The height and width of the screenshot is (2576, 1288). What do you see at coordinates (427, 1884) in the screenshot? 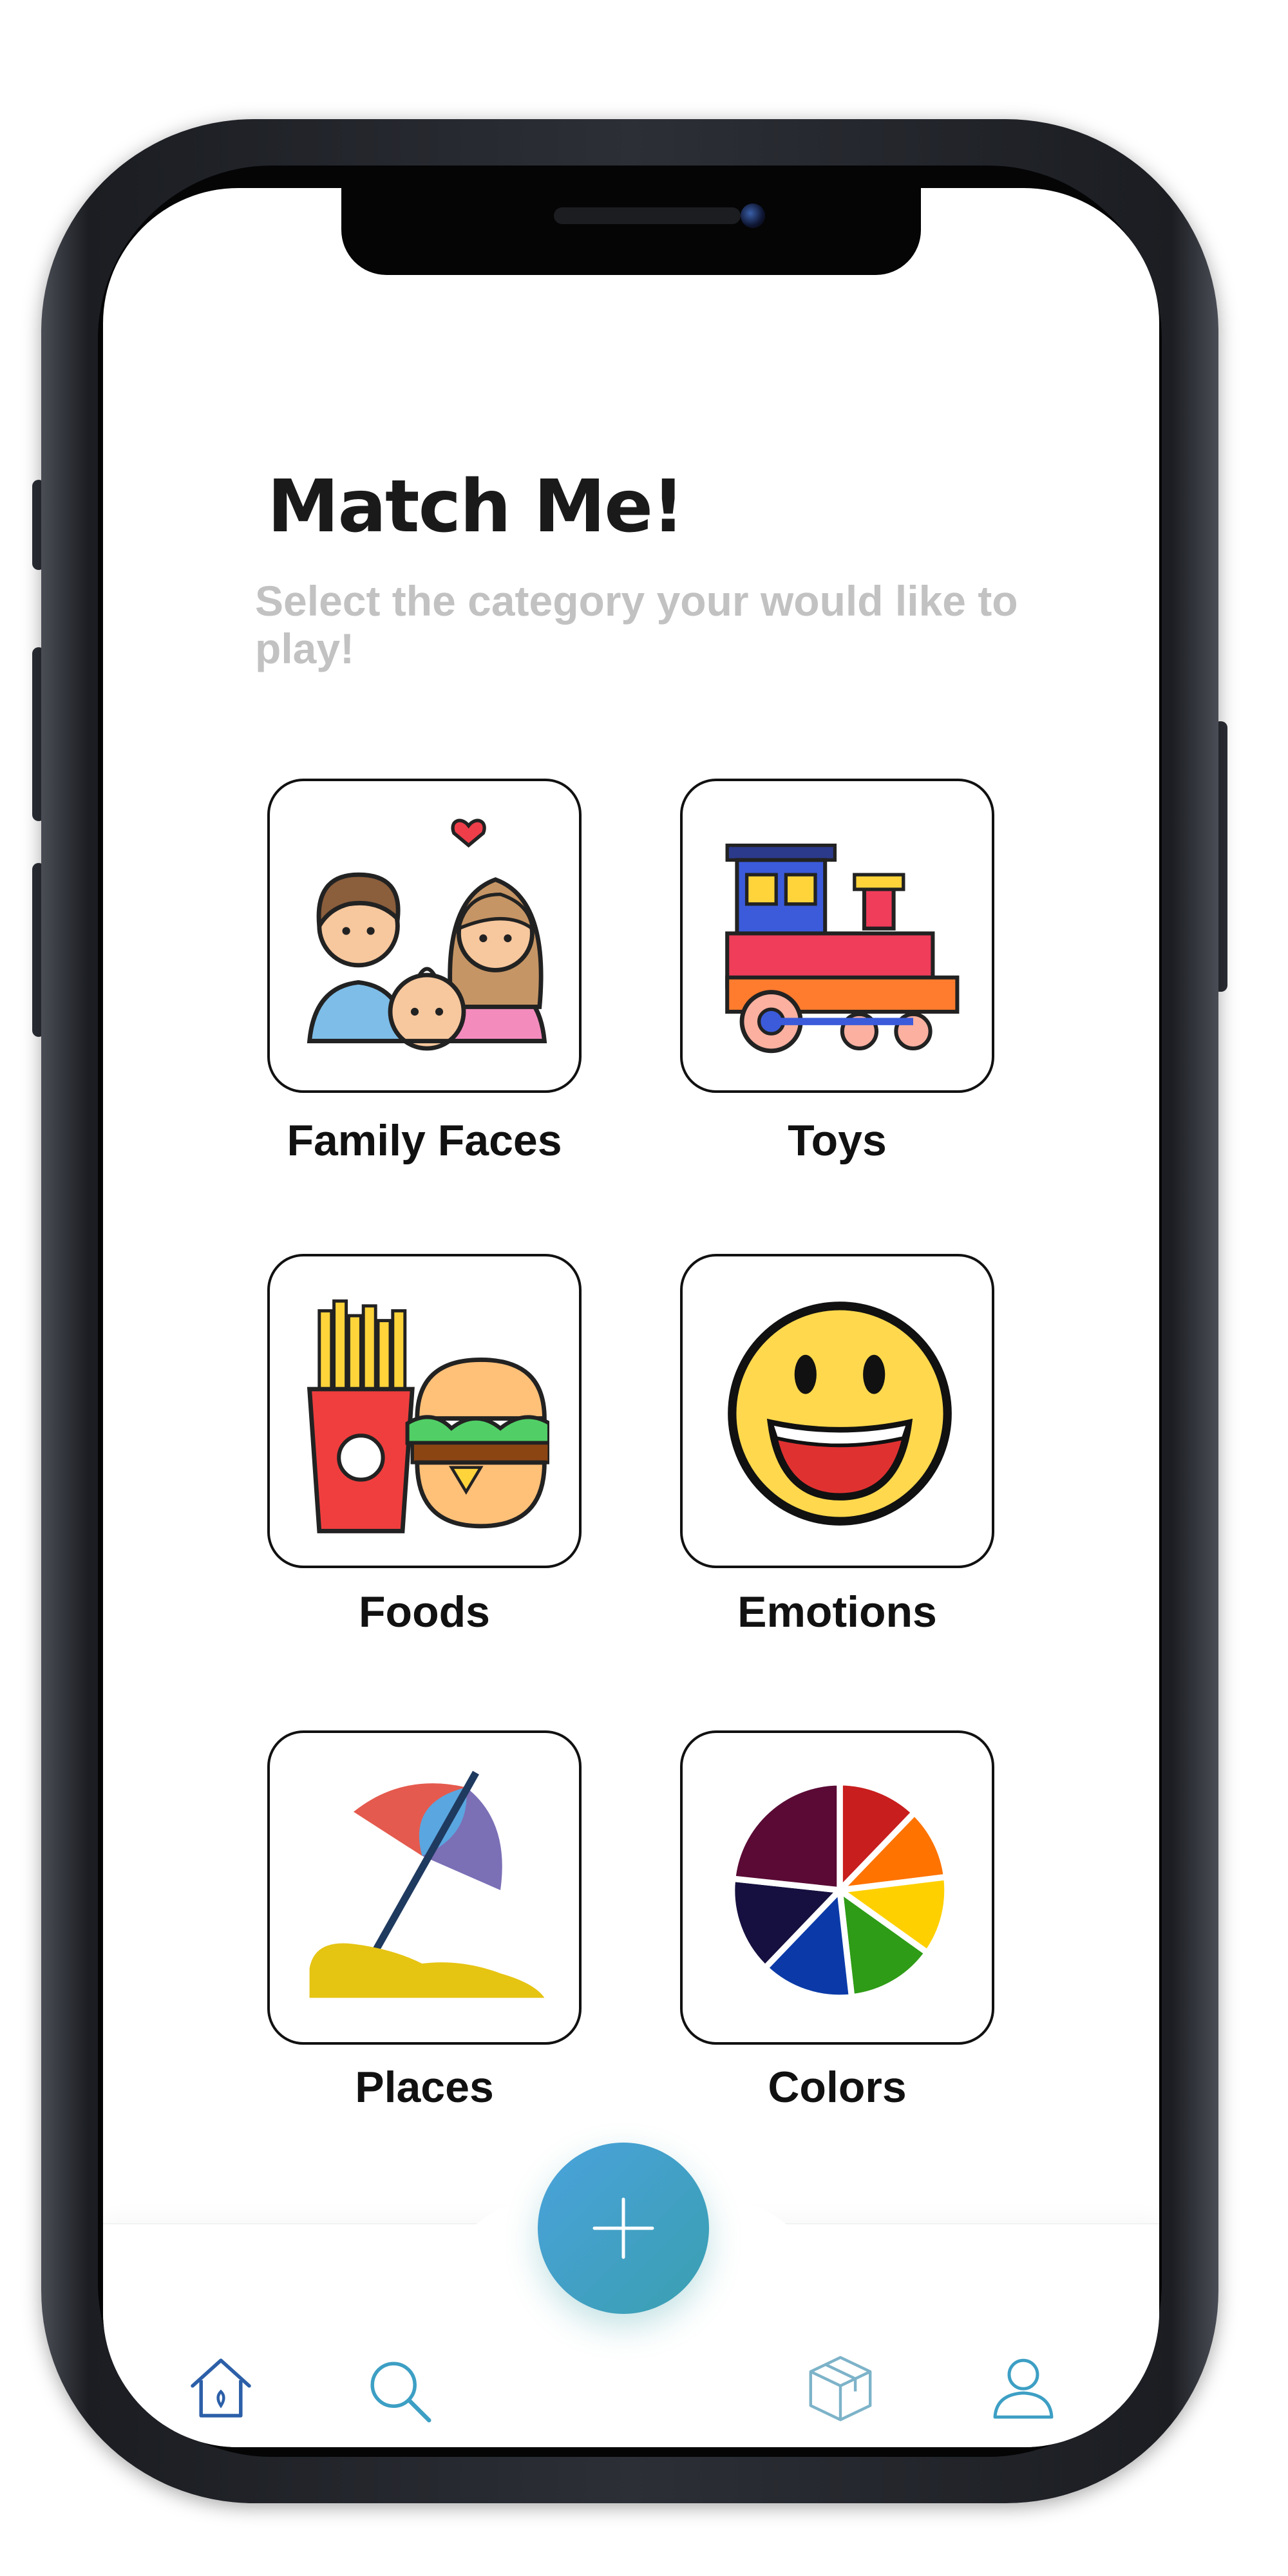
I see `beach-umbrella-icon` at bounding box center [427, 1884].